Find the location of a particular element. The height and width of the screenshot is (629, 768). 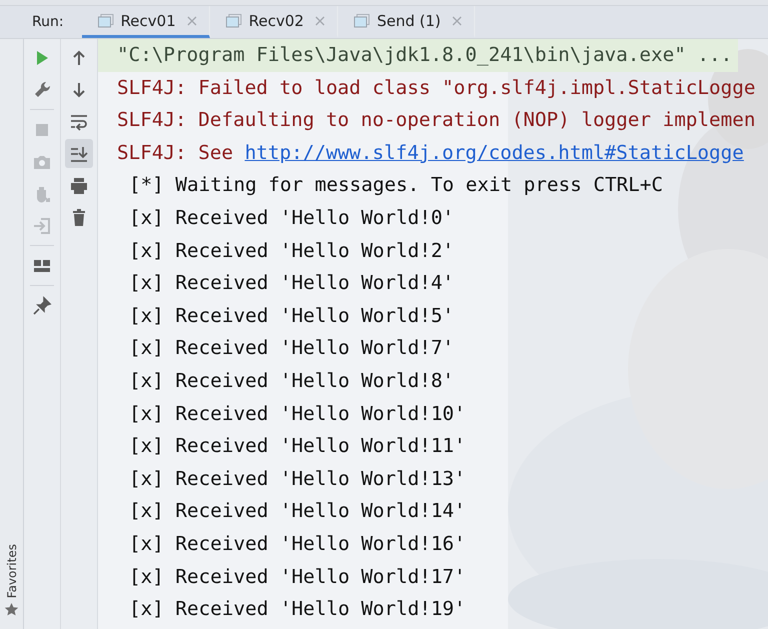

output-line: [x] Received 'Hello World!8' is located at coordinates (292, 381).